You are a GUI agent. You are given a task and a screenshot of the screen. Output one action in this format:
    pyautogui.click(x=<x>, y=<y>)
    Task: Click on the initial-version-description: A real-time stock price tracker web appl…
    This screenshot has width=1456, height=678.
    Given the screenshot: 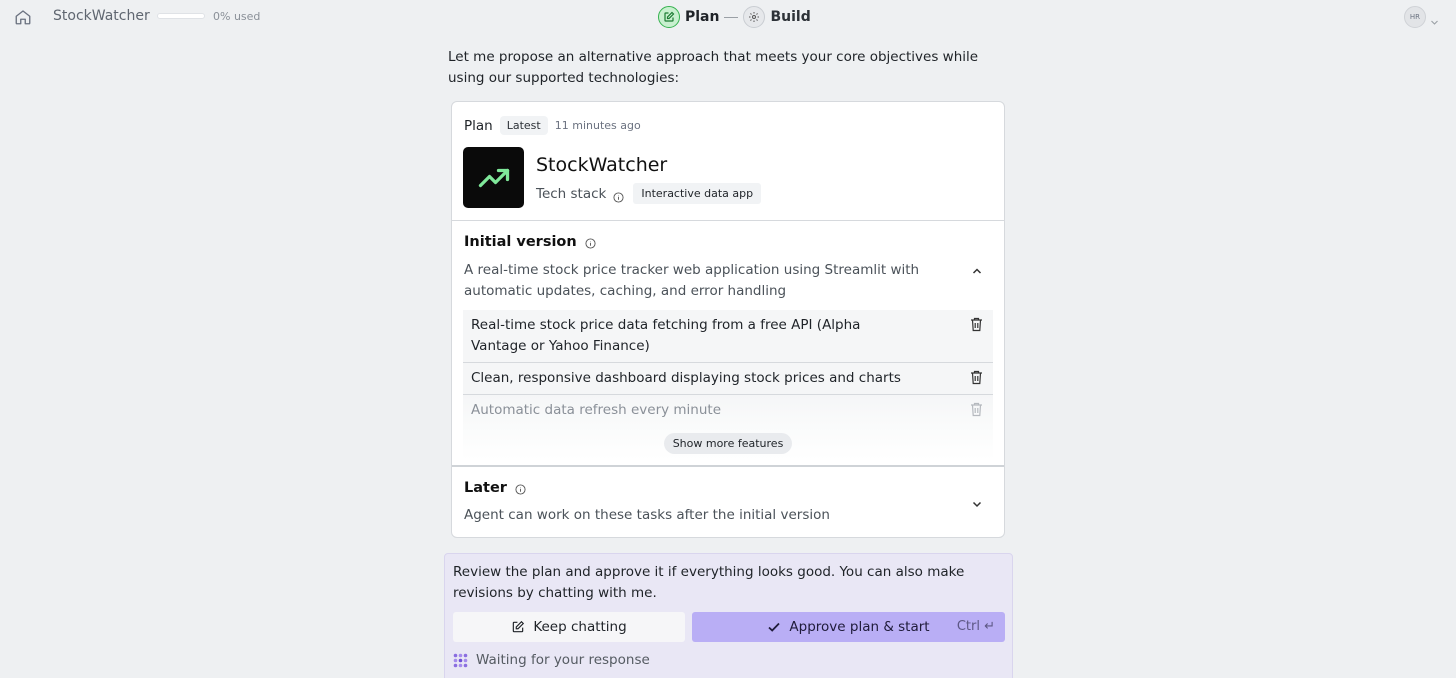 What is the action you would take?
    pyautogui.click(x=692, y=280)
    